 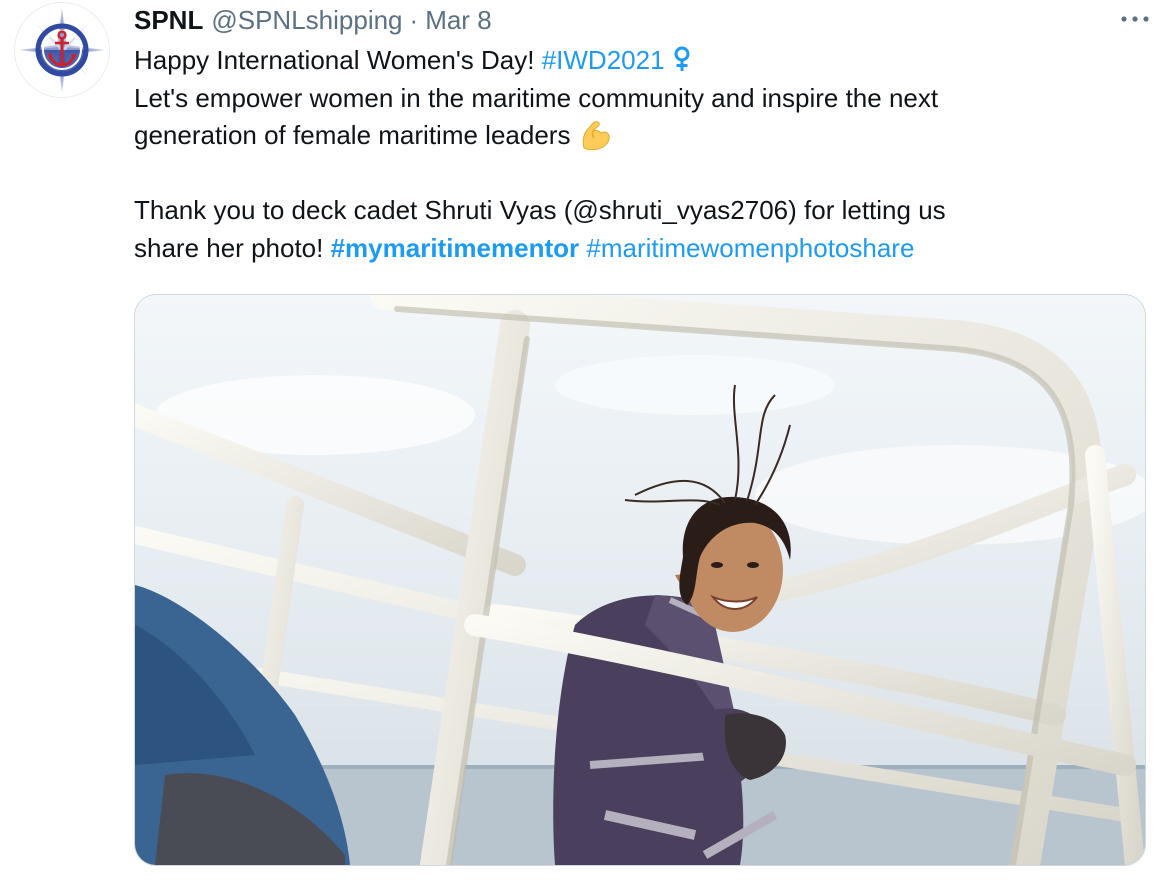 I want to click on more-icon, so click(x=1135, y=19).